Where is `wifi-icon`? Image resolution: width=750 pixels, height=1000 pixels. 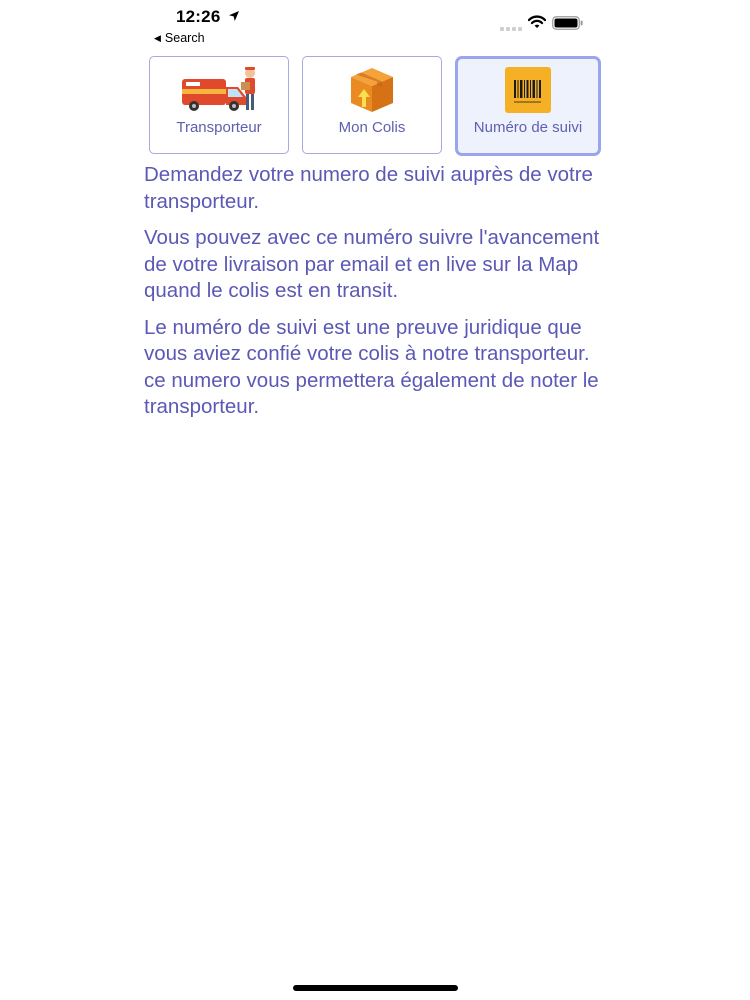 wifi-icon is located at coordinates (537, 21).